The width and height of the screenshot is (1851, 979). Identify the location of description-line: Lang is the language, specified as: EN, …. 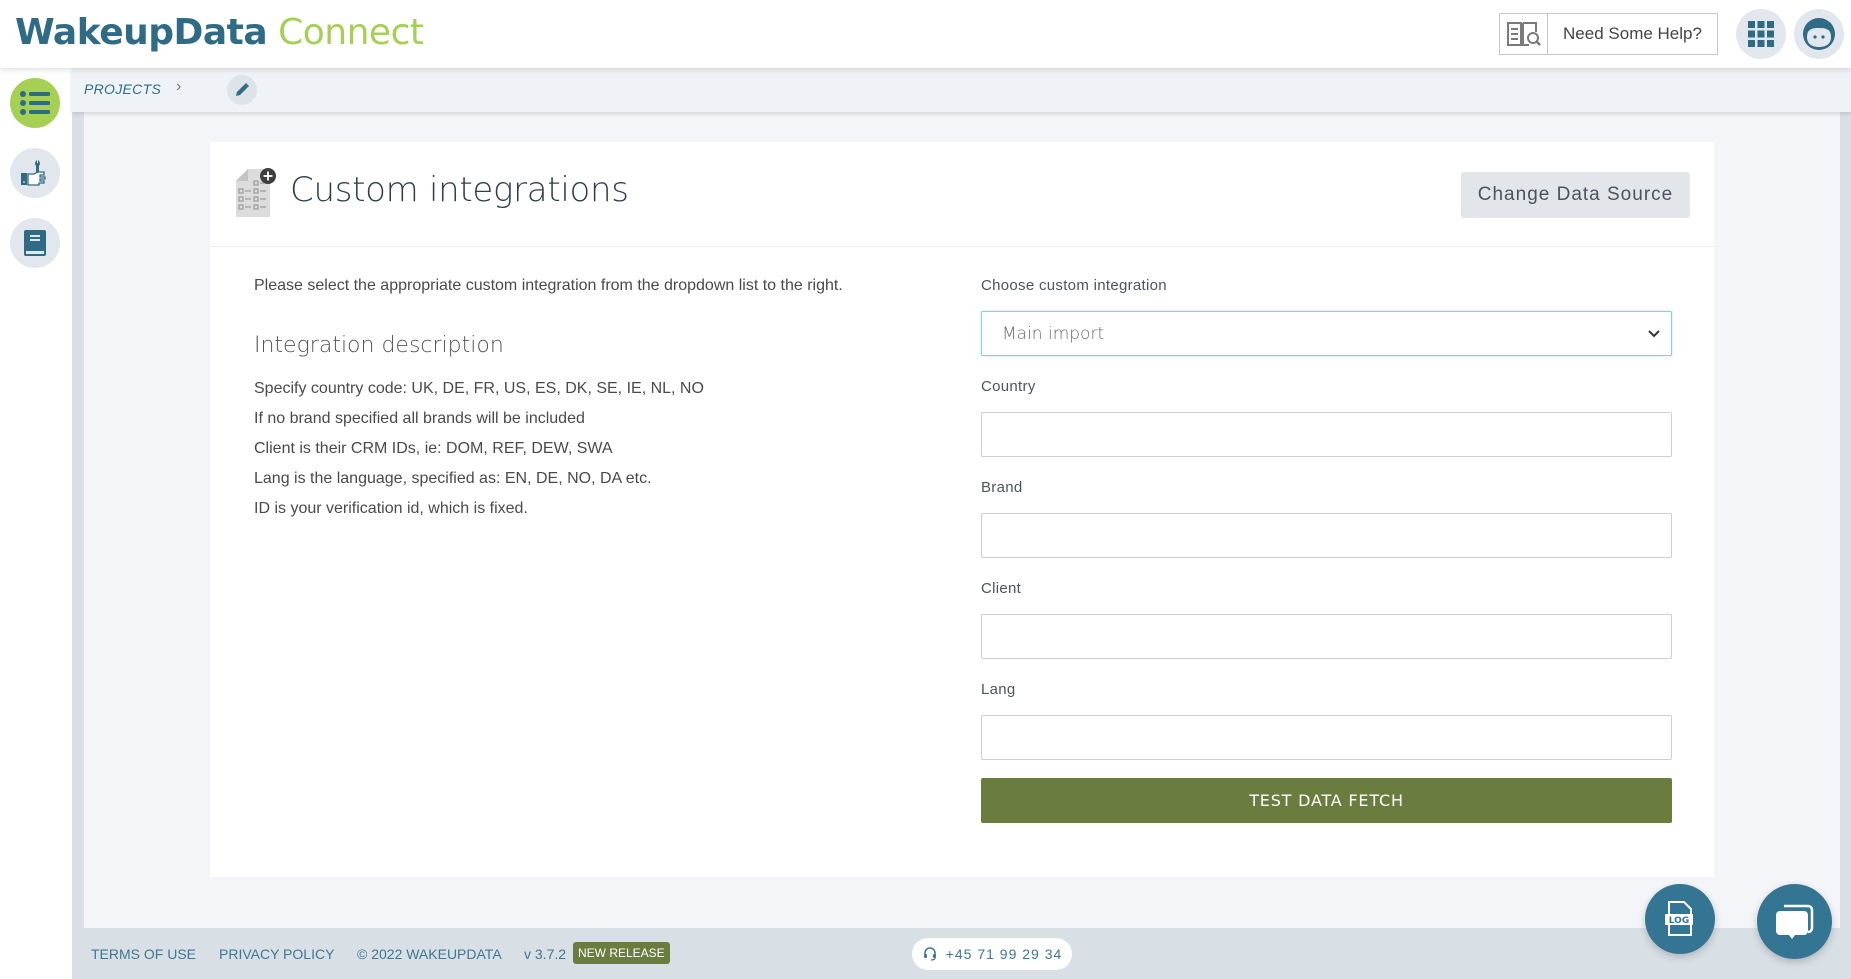
(453, 478).